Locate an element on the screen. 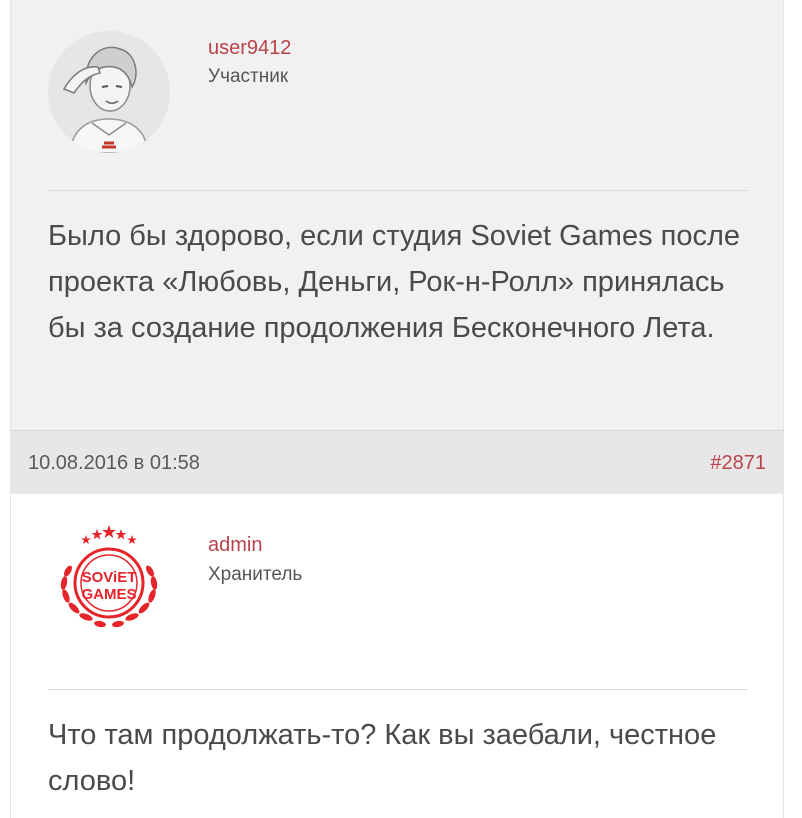 This screenshot has width=802, height=818. logo-line-1: SOViET is located at coordinates (109, 577).